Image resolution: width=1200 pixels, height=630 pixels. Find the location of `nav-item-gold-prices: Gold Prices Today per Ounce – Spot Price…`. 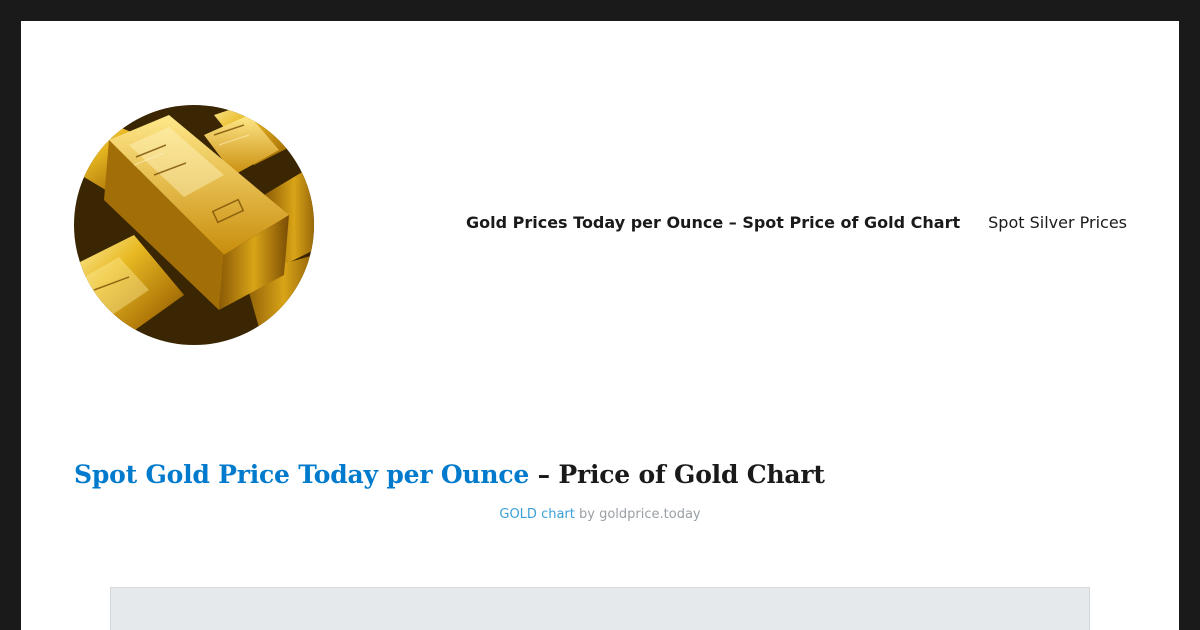

nav-item-gold-prices: Gold Prices Today per Ounce – Spot Price… is located at coordinates (713, 222).